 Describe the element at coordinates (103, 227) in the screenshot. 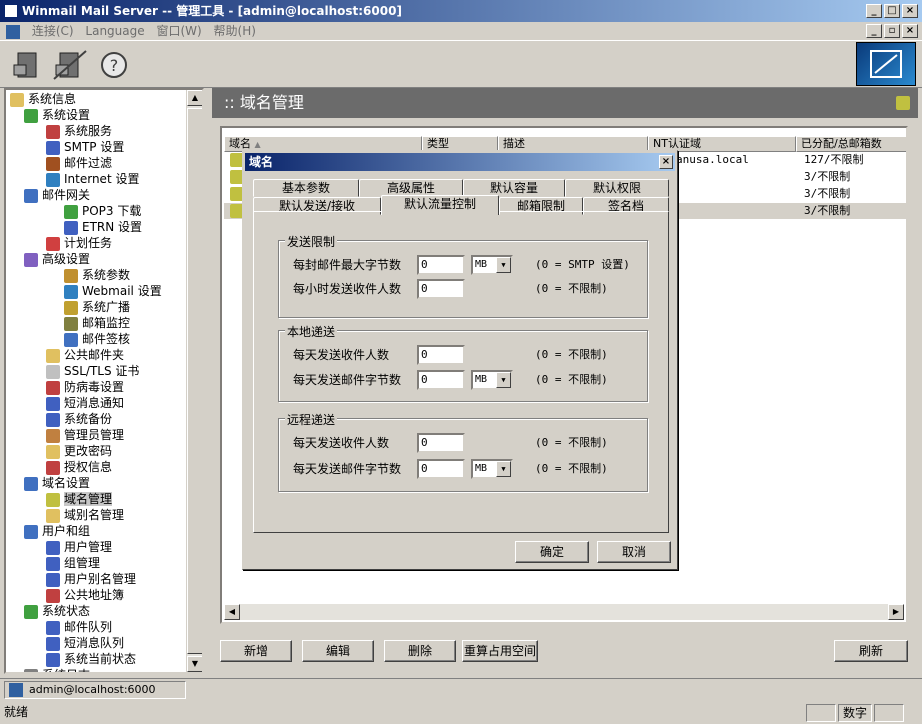

I see `tree-item: ETRN 设置` at that location.